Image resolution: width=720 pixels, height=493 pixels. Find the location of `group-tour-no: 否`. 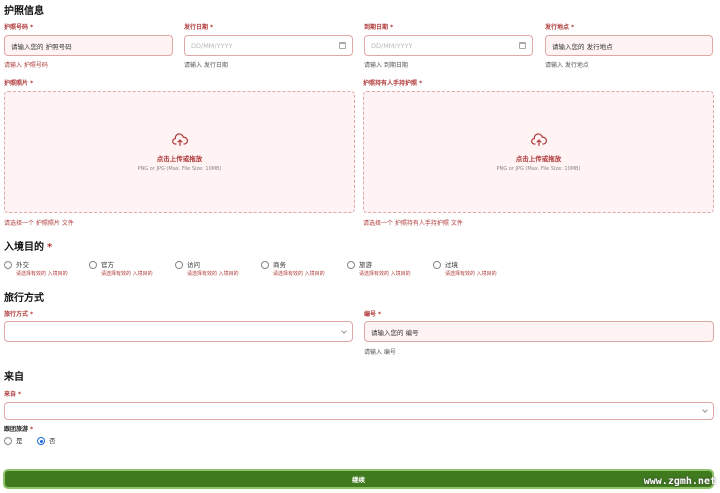

group-tour-no: 否 is located at coordinates (46, 441).